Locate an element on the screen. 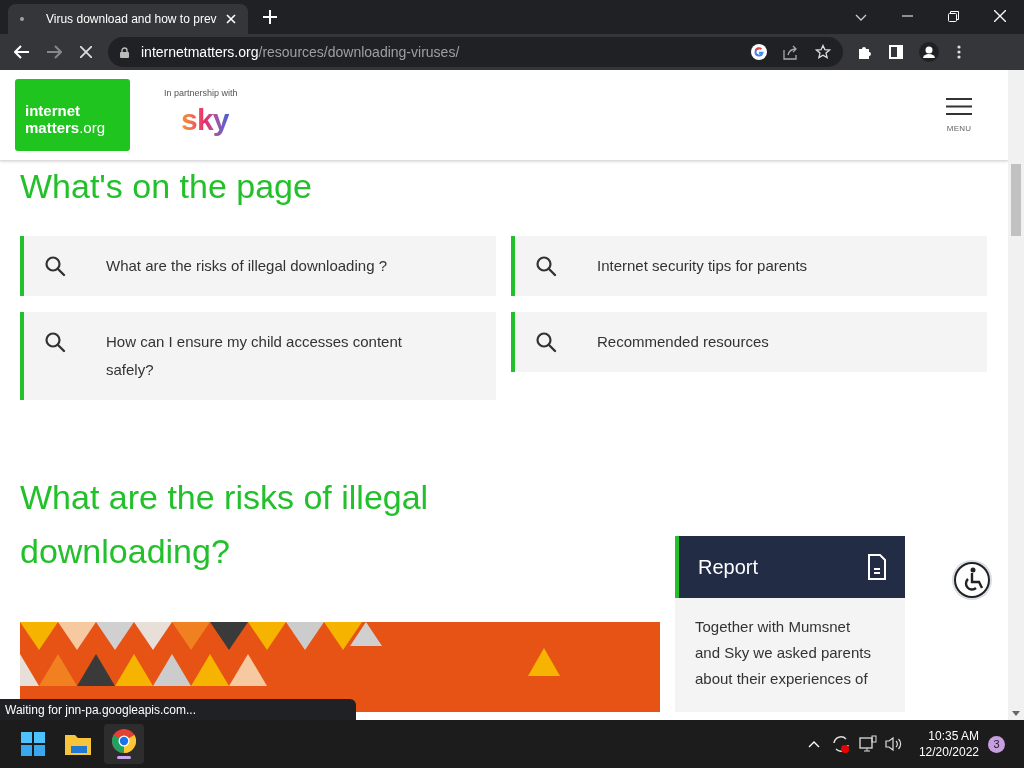 The height and width of the screenshot is (768, 1024). network-icon is located at coordinates (867, 744).